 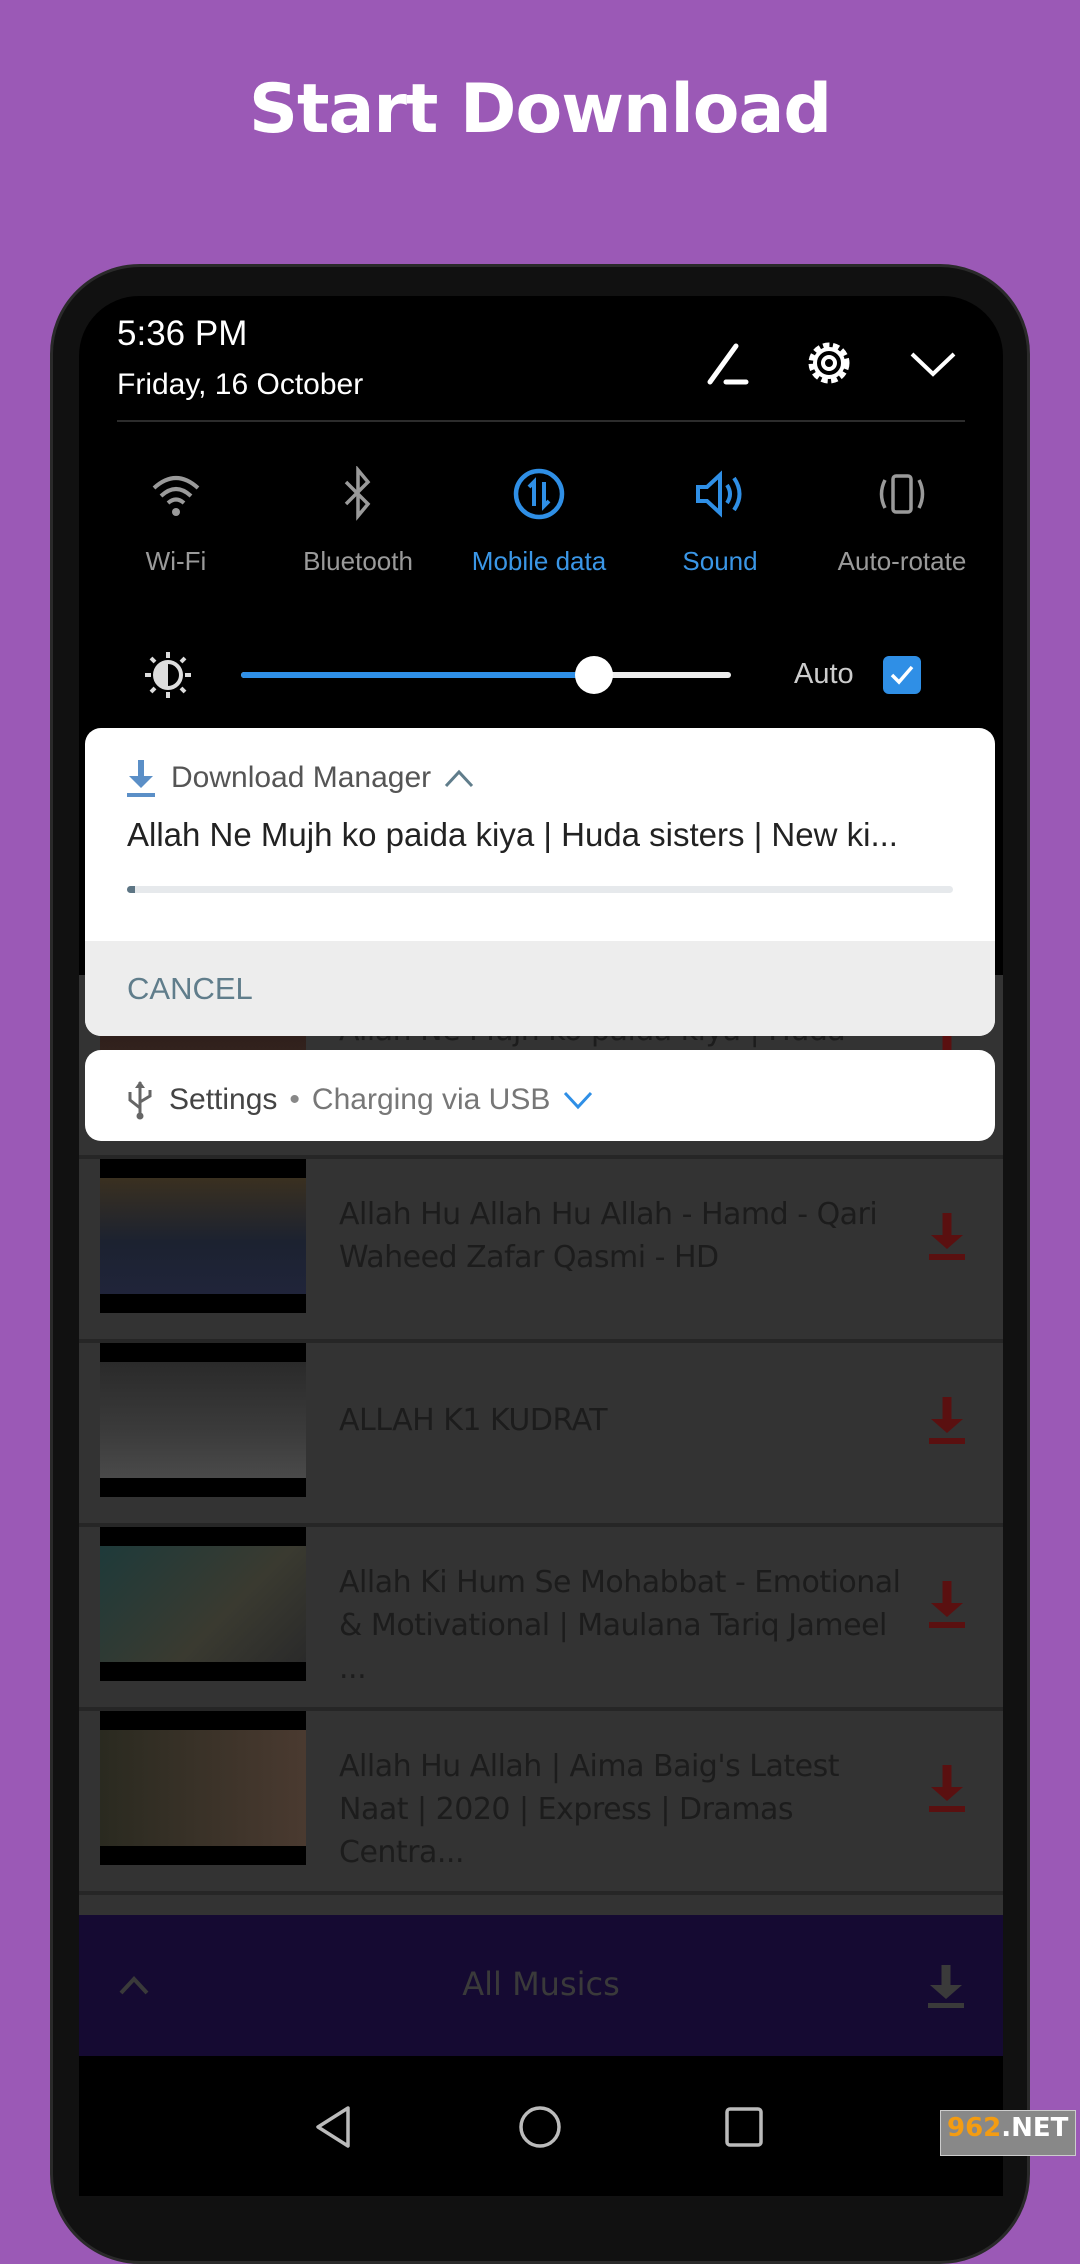 I want to click on progress-fill, so click(x=131, y=889).